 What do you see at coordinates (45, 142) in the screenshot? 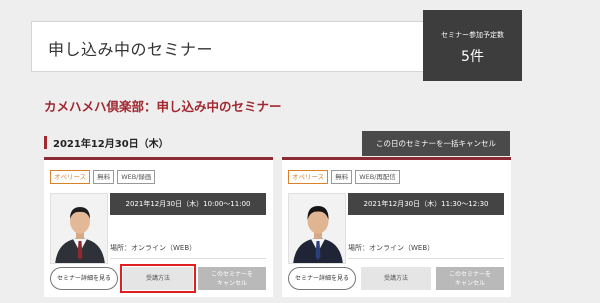
I see `date-accent-bar` at bounding box center [45, 142].